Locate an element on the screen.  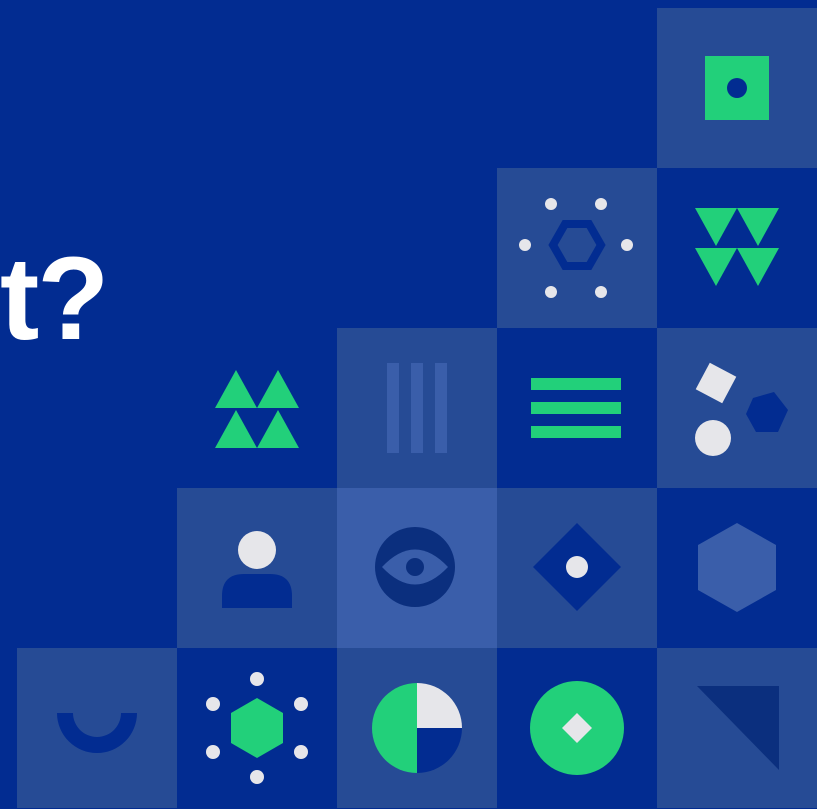
tile-hexagon-molecule is located at coordinates (257, 728).